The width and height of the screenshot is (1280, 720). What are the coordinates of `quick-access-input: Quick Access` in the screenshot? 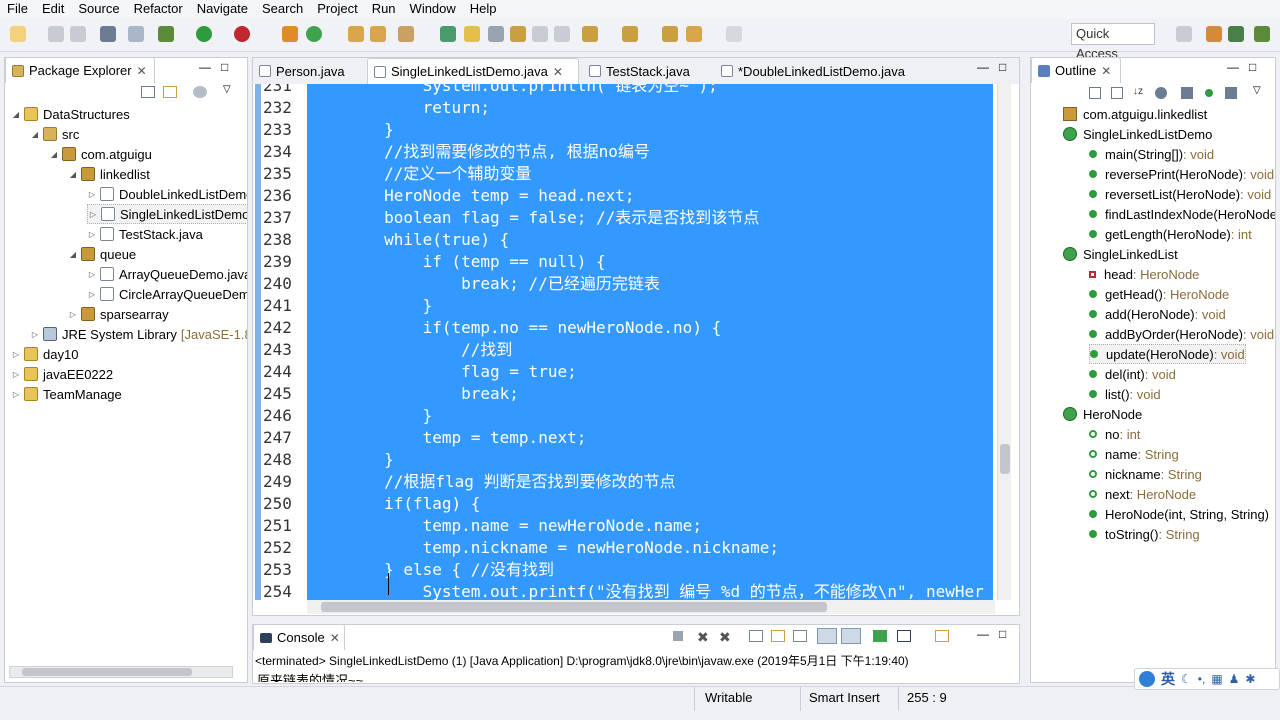 It's located at (1113, 42).